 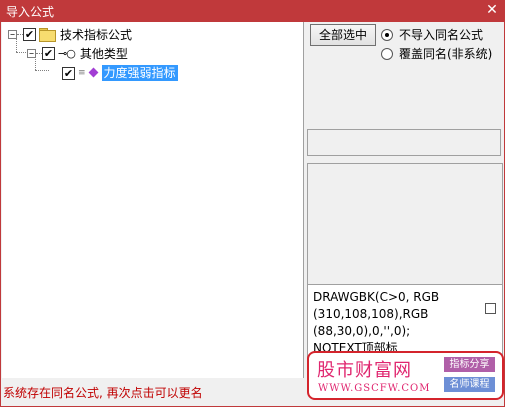 I want to click on description-panel, so click(x=405, y=232).